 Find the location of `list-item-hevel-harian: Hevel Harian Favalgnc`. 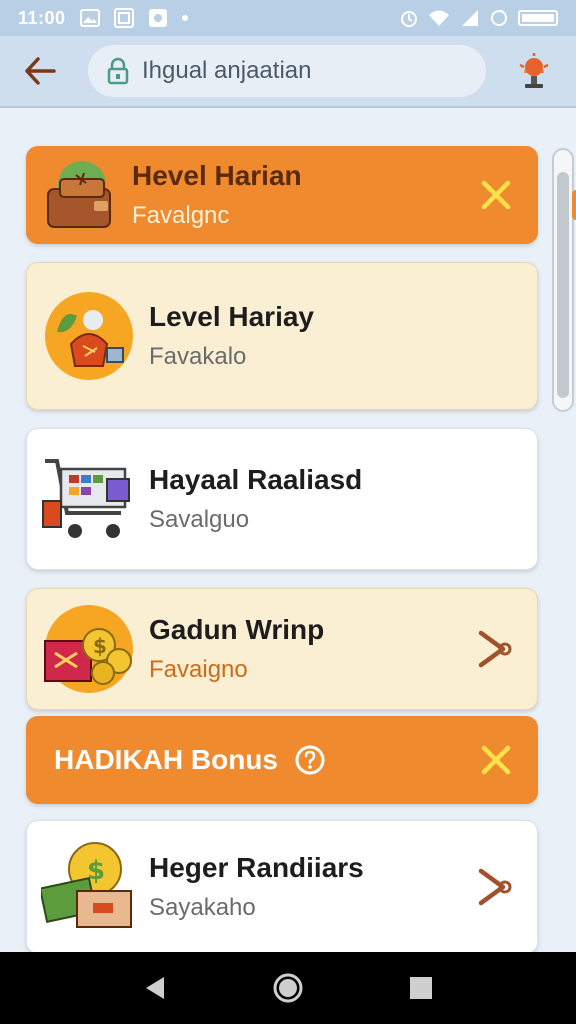

list-item-hevel-harian: Hevel Harian Favalgnc is located at coordinates (282, 195).